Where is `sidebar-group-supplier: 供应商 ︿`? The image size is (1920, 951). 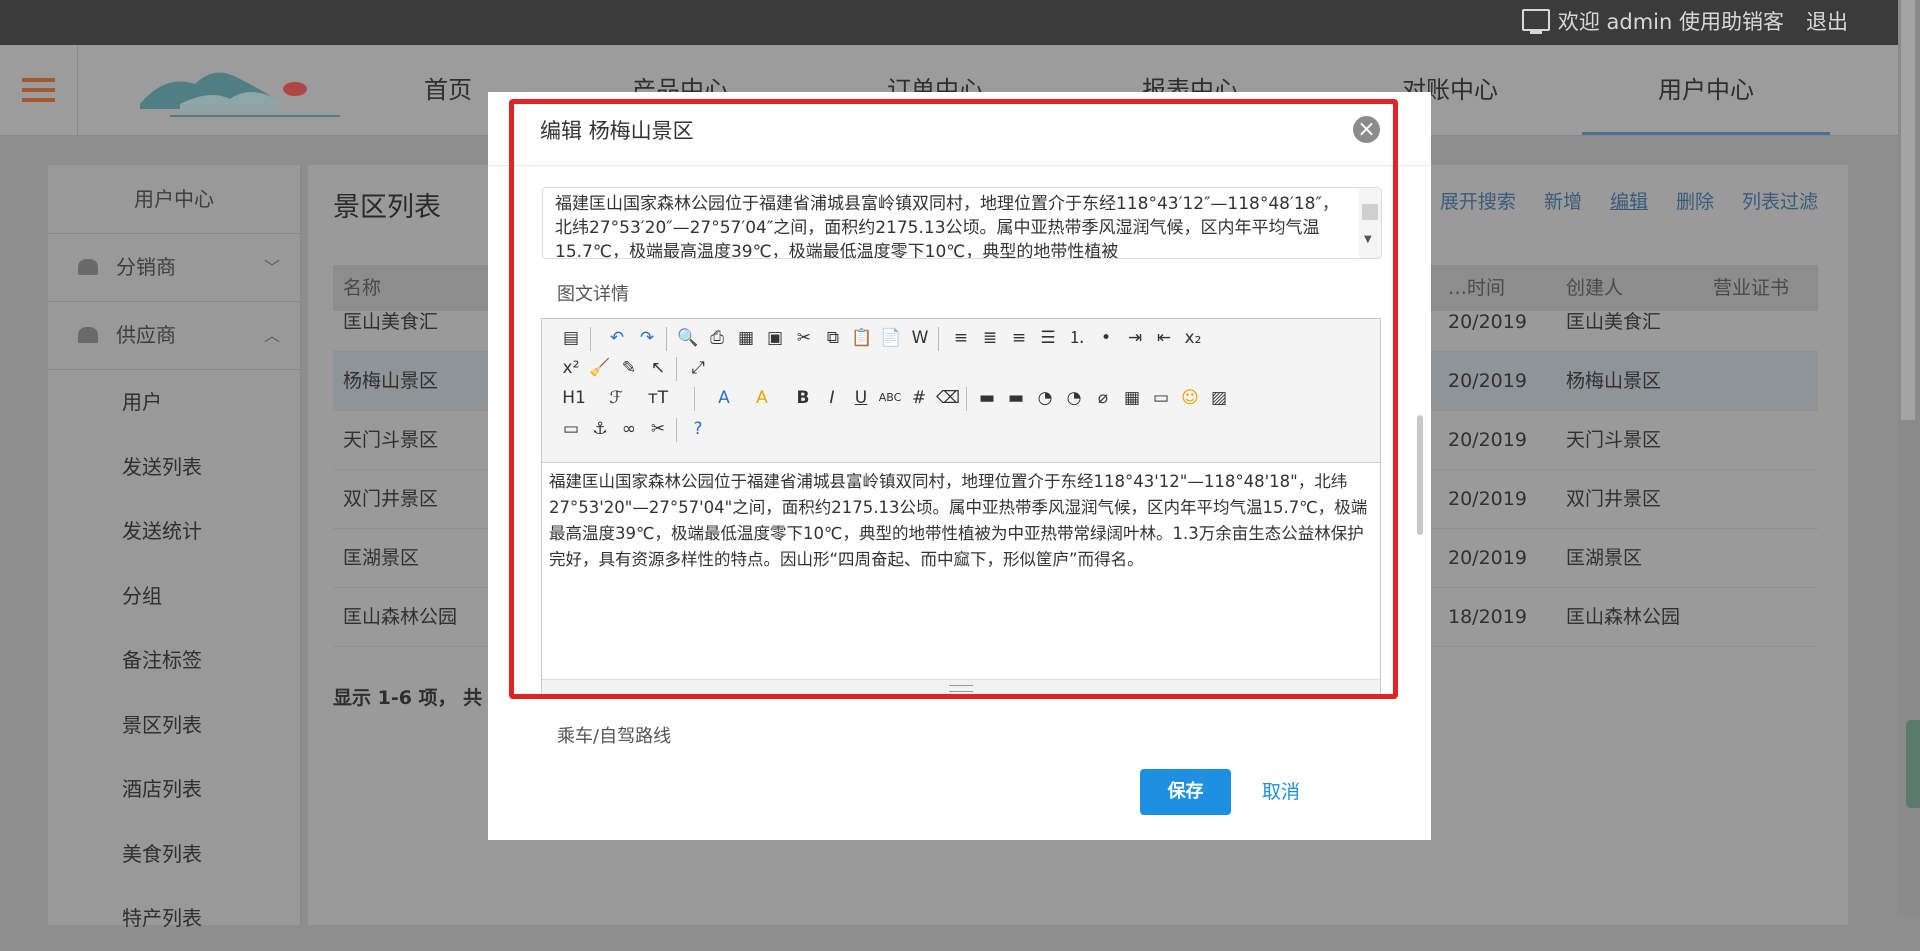
sidebar-group-supplier: 供应商 ︿ is located at coordinates (174, 336).